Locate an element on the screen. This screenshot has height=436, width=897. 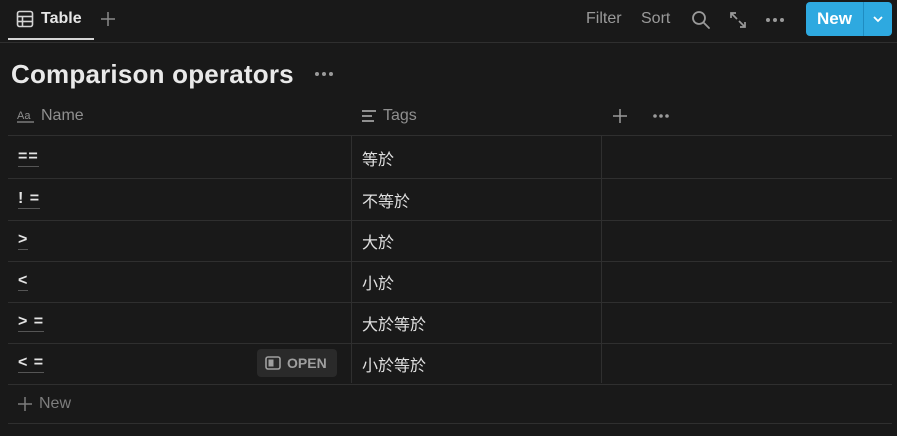
more-options-button is located at coordinates (775, 20).